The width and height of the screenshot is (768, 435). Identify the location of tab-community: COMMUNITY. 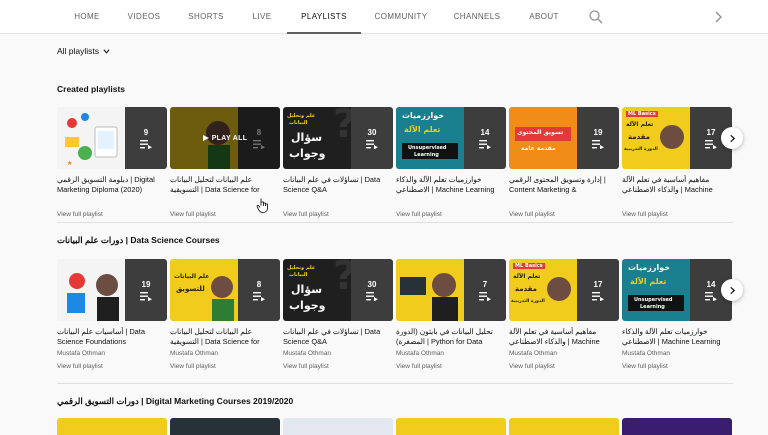
(401, 17).